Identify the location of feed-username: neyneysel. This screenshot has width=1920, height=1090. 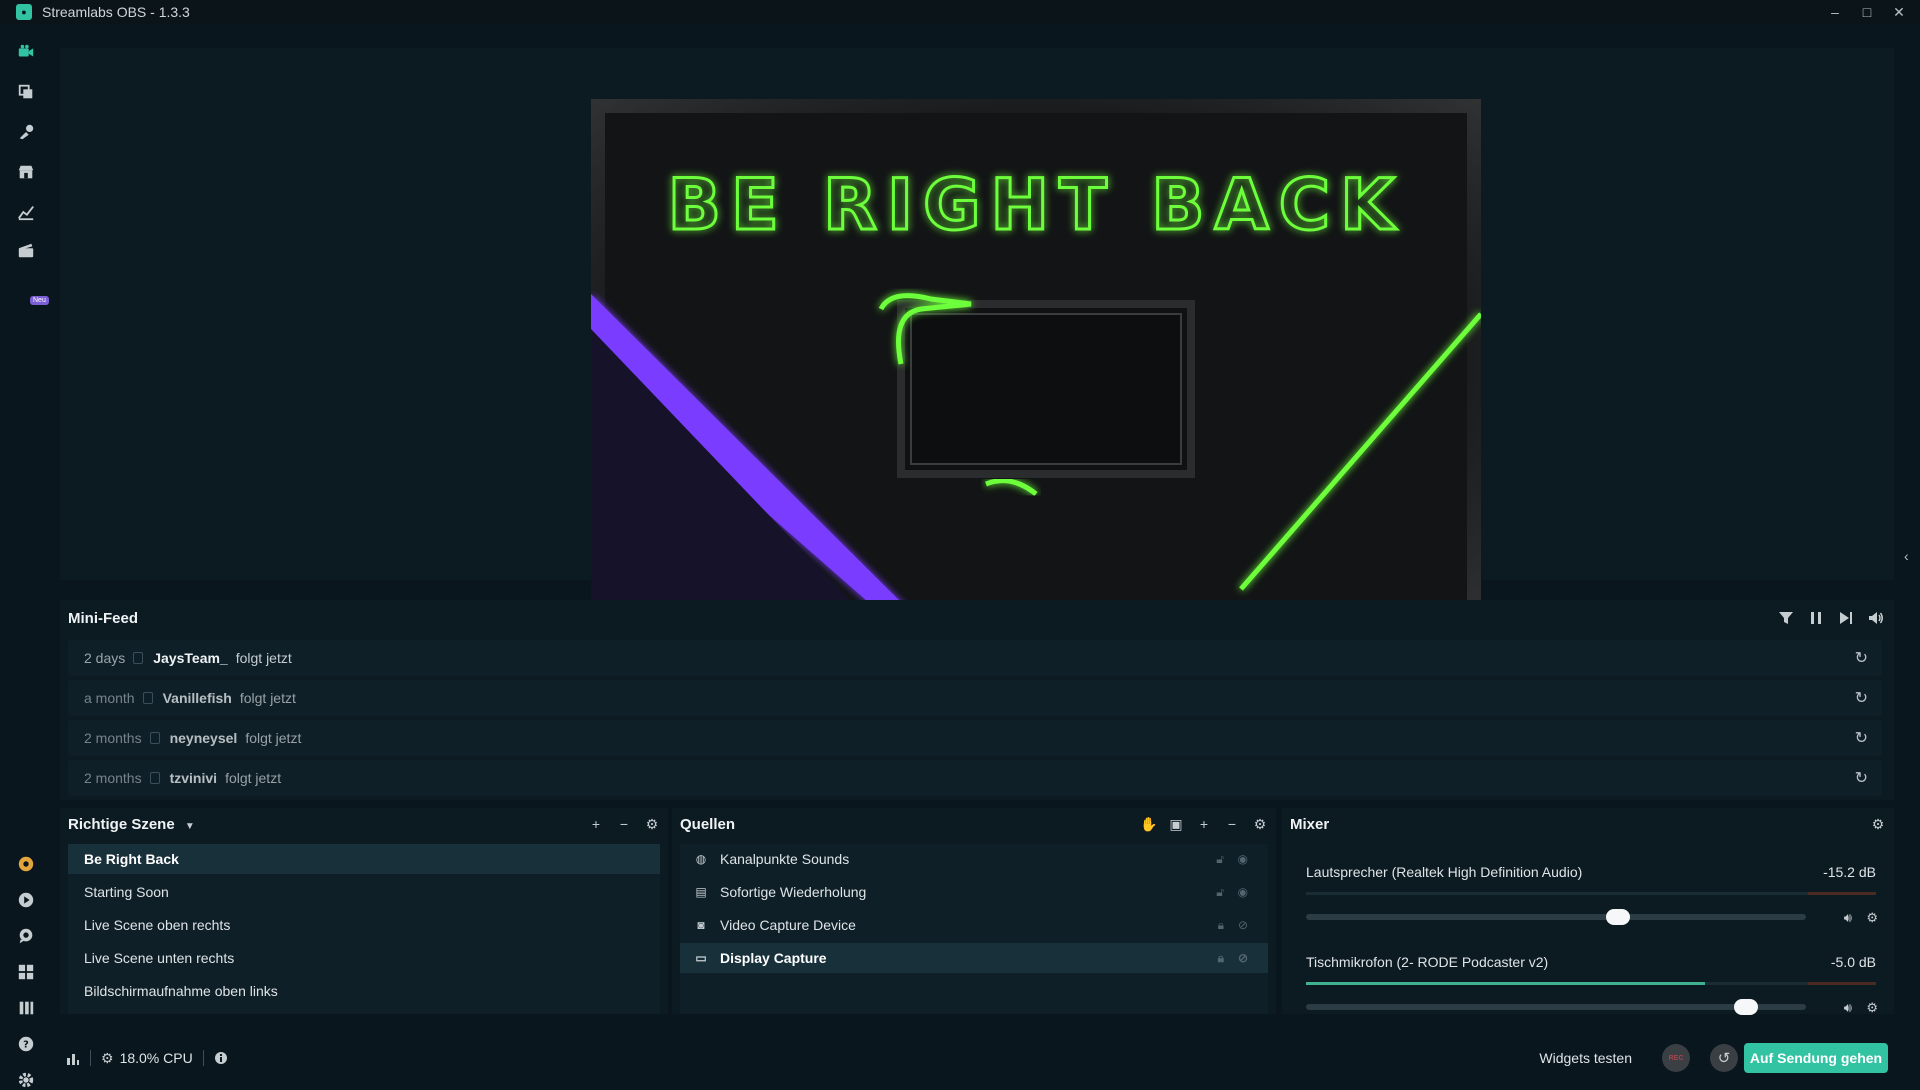
(203, 738).